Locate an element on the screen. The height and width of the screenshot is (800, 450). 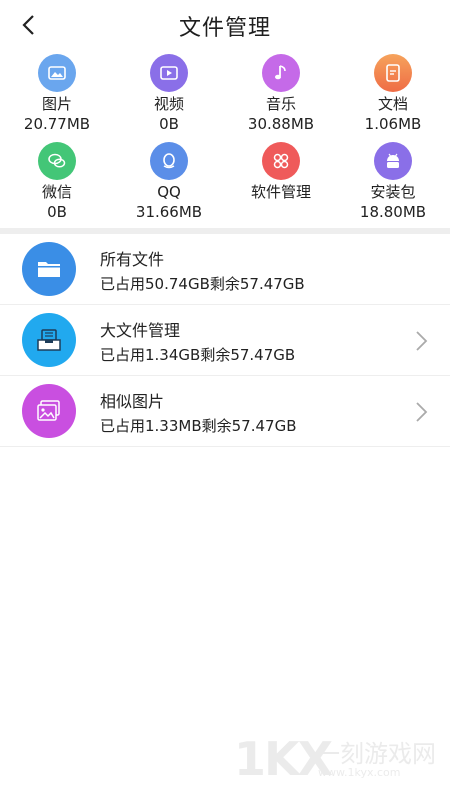
watermark-url: www.1kyx.com is located at coordinates (359, 772).